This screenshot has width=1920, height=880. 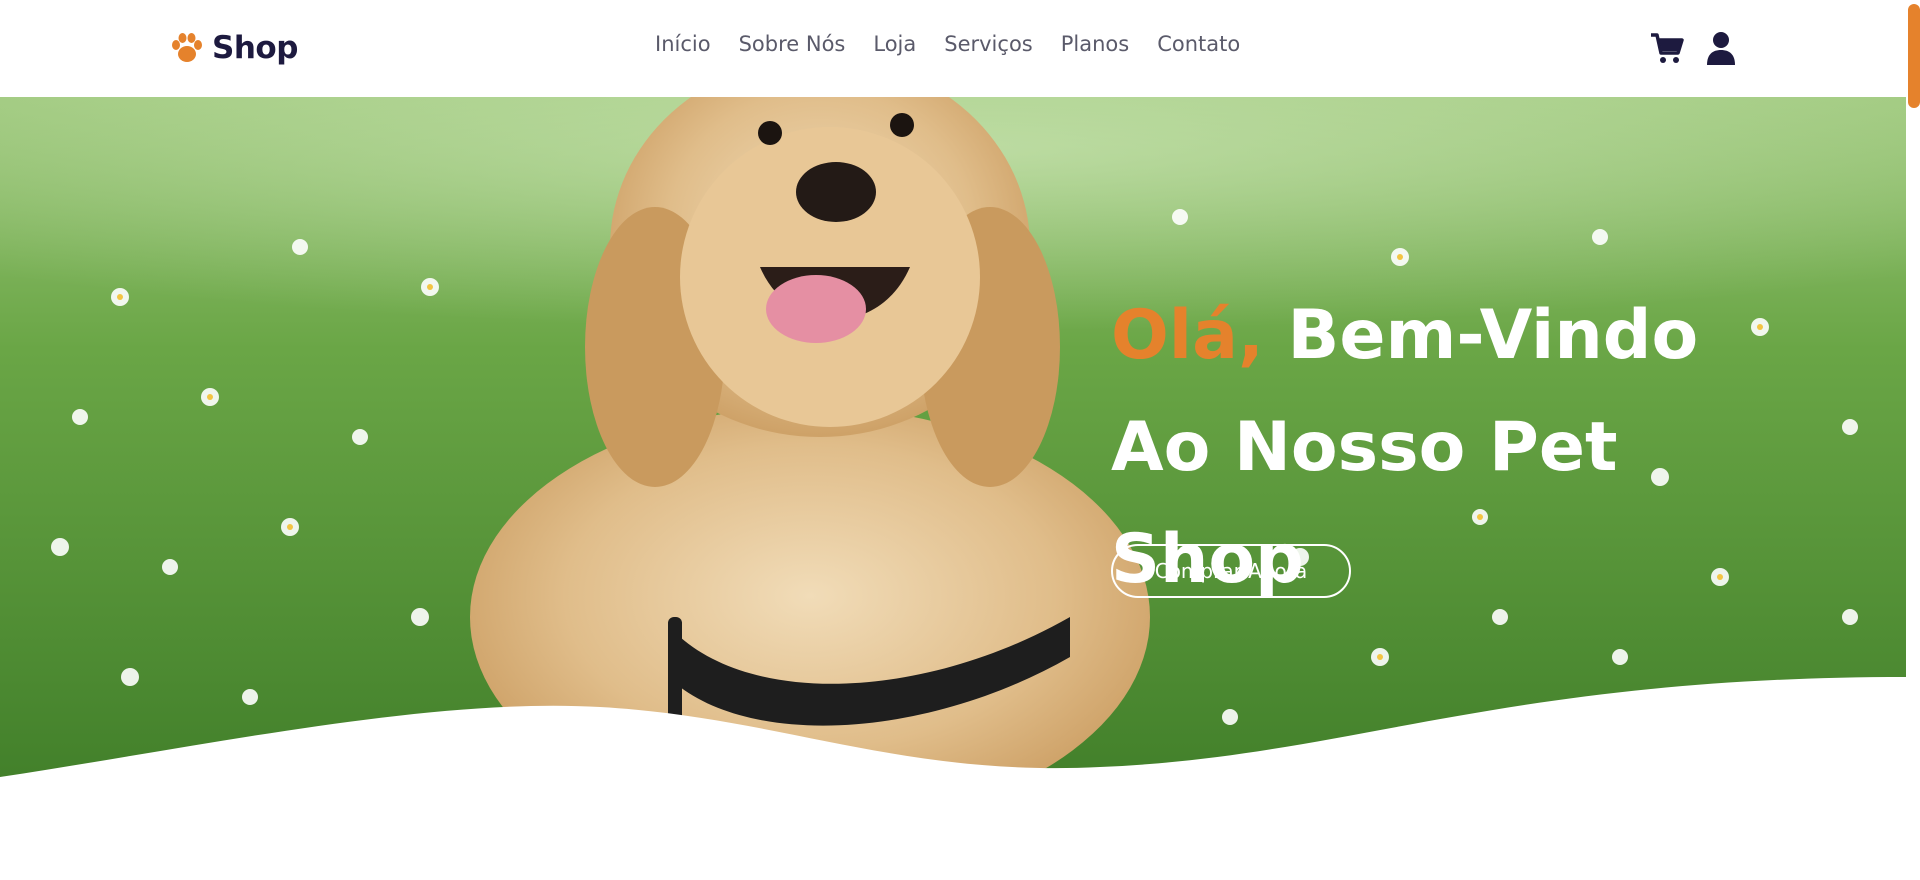 I want to click on hero-title-line-2: Ao Nosso Pet, so click(x=1364, y=447).